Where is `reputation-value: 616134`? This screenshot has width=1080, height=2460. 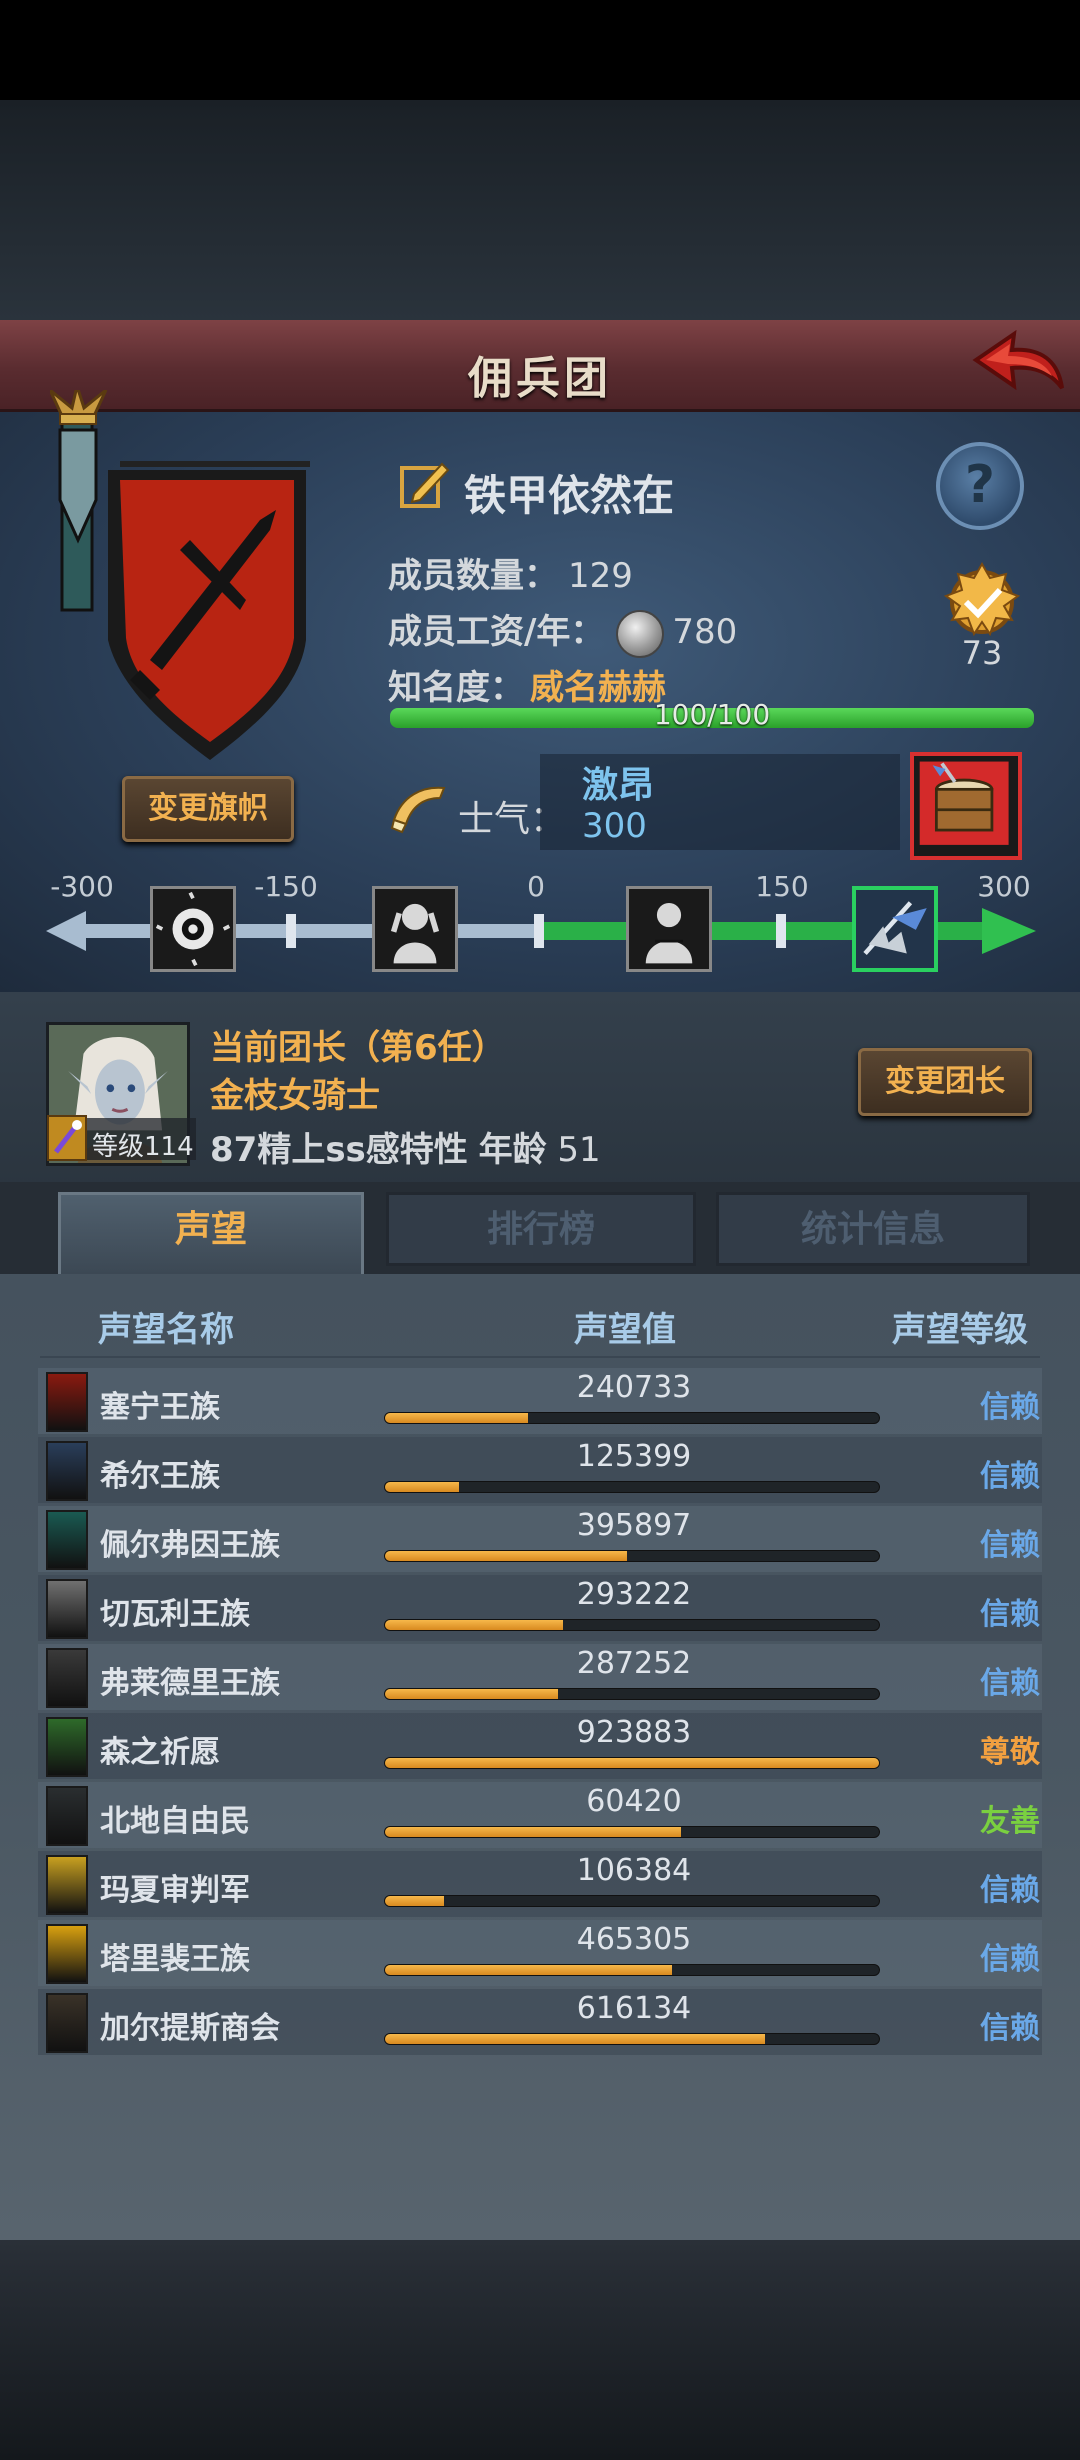 reputation-value: 616134 is located at coordinates (634, 2008).